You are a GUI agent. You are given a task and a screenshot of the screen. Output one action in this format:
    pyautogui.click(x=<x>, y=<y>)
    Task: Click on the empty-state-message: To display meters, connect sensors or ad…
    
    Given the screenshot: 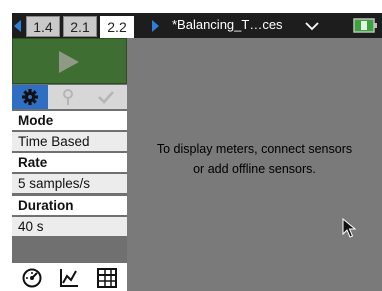 What is the action you would take?
    pyautogui.click(x=254, y=159)
    